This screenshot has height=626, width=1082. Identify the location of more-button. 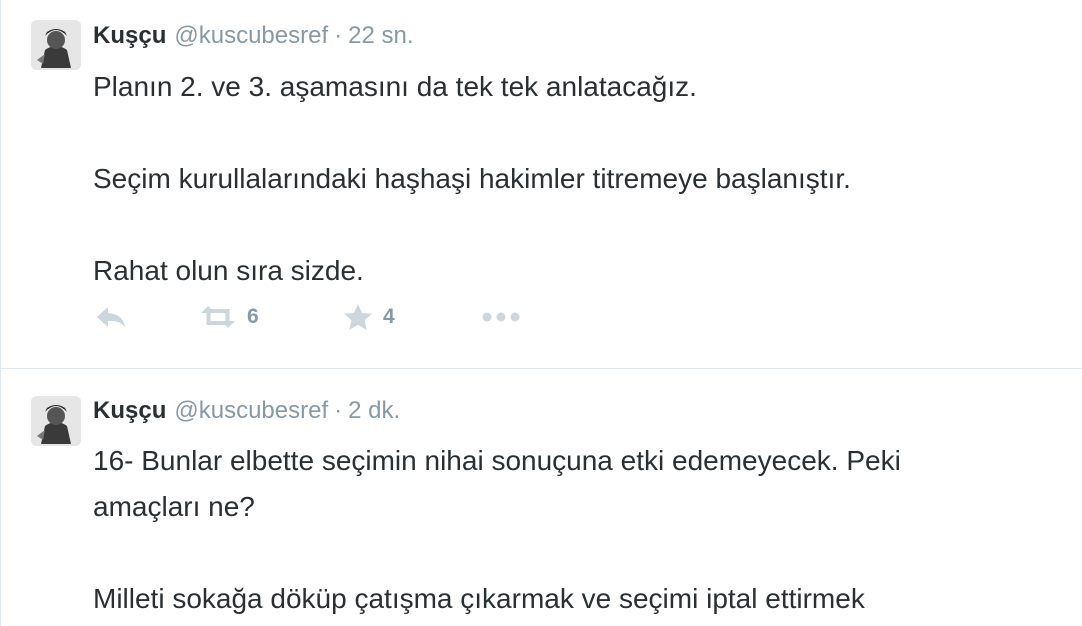
(501, 317).